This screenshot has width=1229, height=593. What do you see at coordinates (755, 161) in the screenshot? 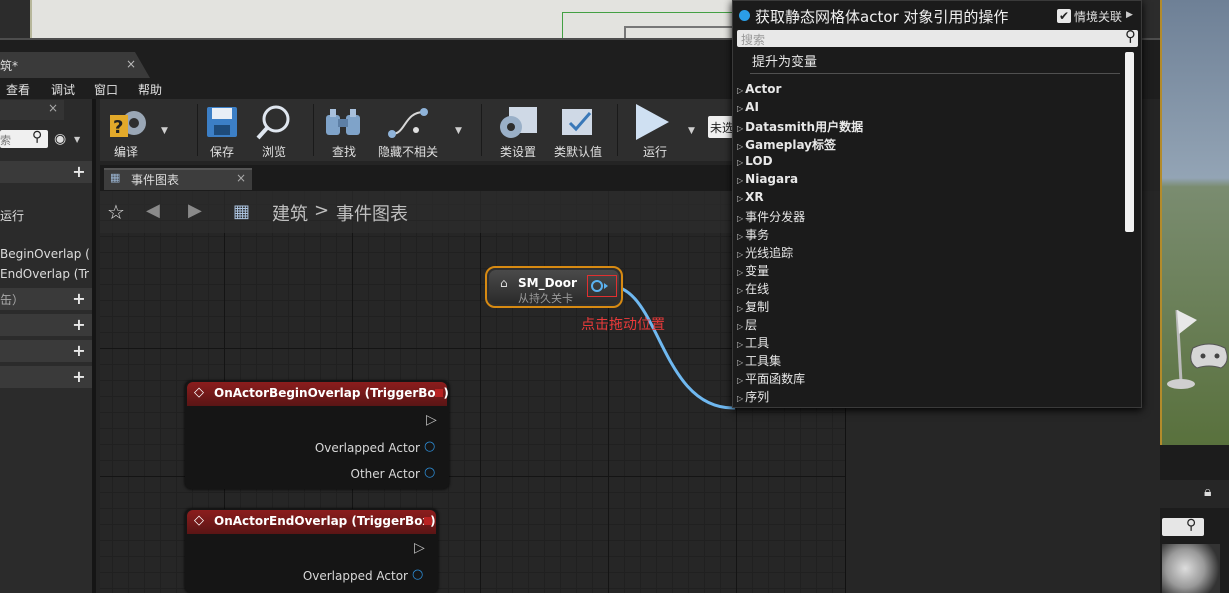
I see `category-lod: ▷ LOD` at bounding box center [755, 161].